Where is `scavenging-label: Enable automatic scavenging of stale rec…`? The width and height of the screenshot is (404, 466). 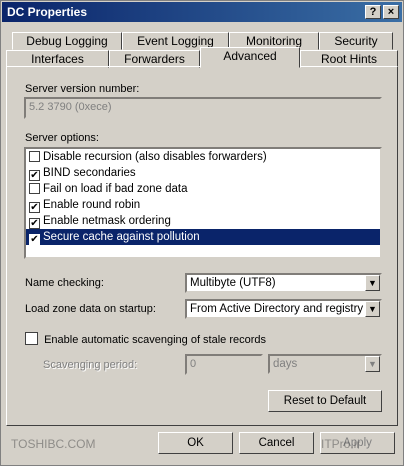 scavenging-label: Enable automatic scavenging of stale rec… is located at coordinates (155, 340).